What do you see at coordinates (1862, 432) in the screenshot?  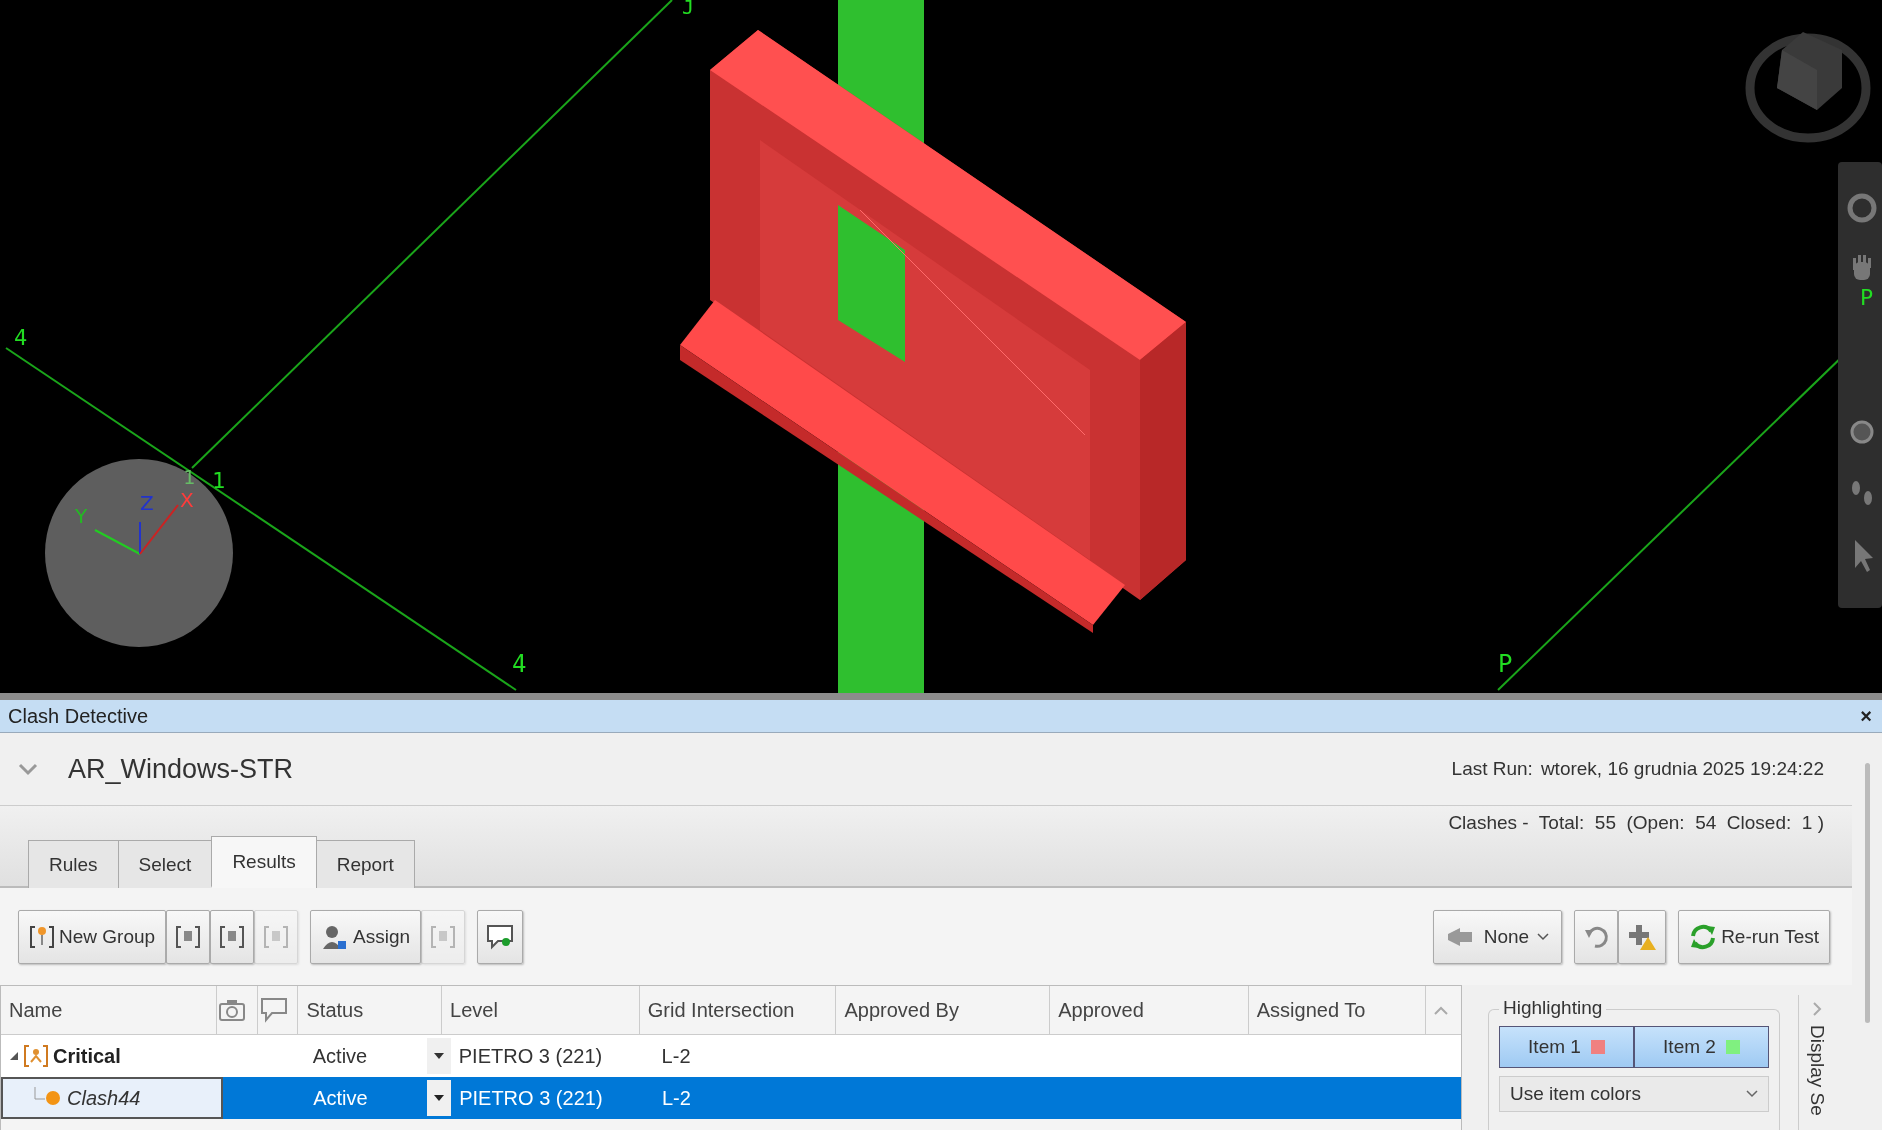 I see `orbit-icon` at bounding box center [1862, 432].